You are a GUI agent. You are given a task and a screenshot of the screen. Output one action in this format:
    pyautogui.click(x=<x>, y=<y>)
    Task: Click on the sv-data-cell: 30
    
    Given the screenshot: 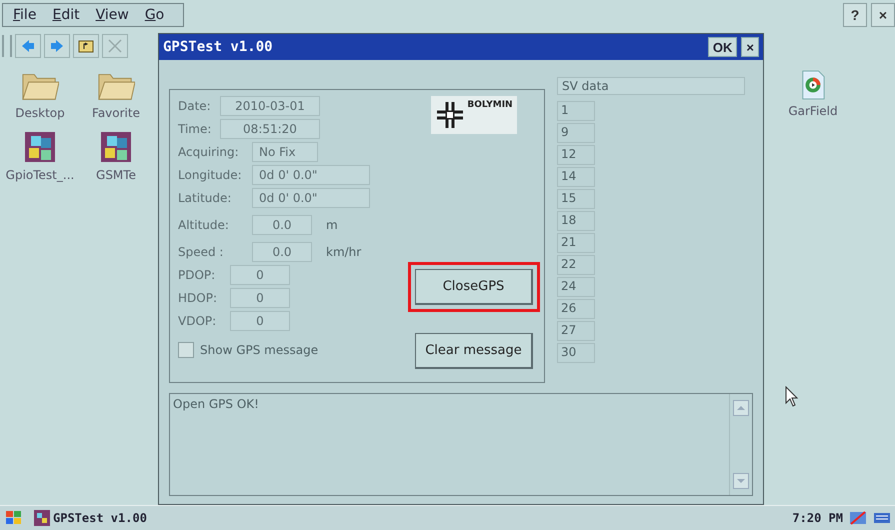 What is the action you would take?
    pyautogui.click(x=576, y=353)
    